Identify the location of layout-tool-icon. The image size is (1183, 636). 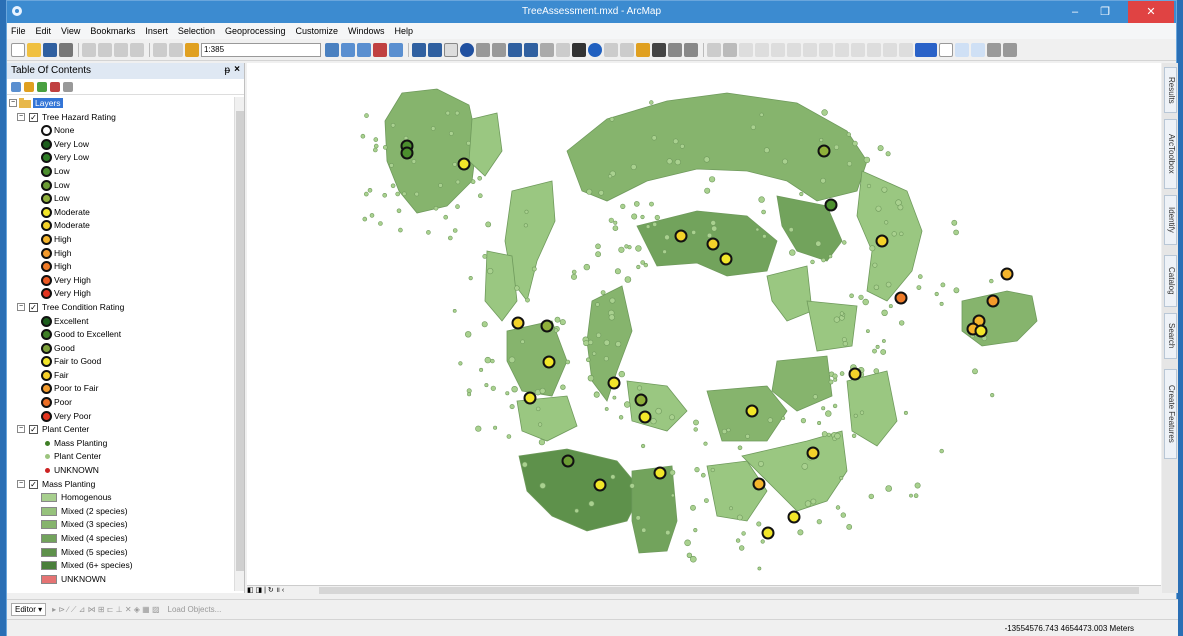
(842, 49).